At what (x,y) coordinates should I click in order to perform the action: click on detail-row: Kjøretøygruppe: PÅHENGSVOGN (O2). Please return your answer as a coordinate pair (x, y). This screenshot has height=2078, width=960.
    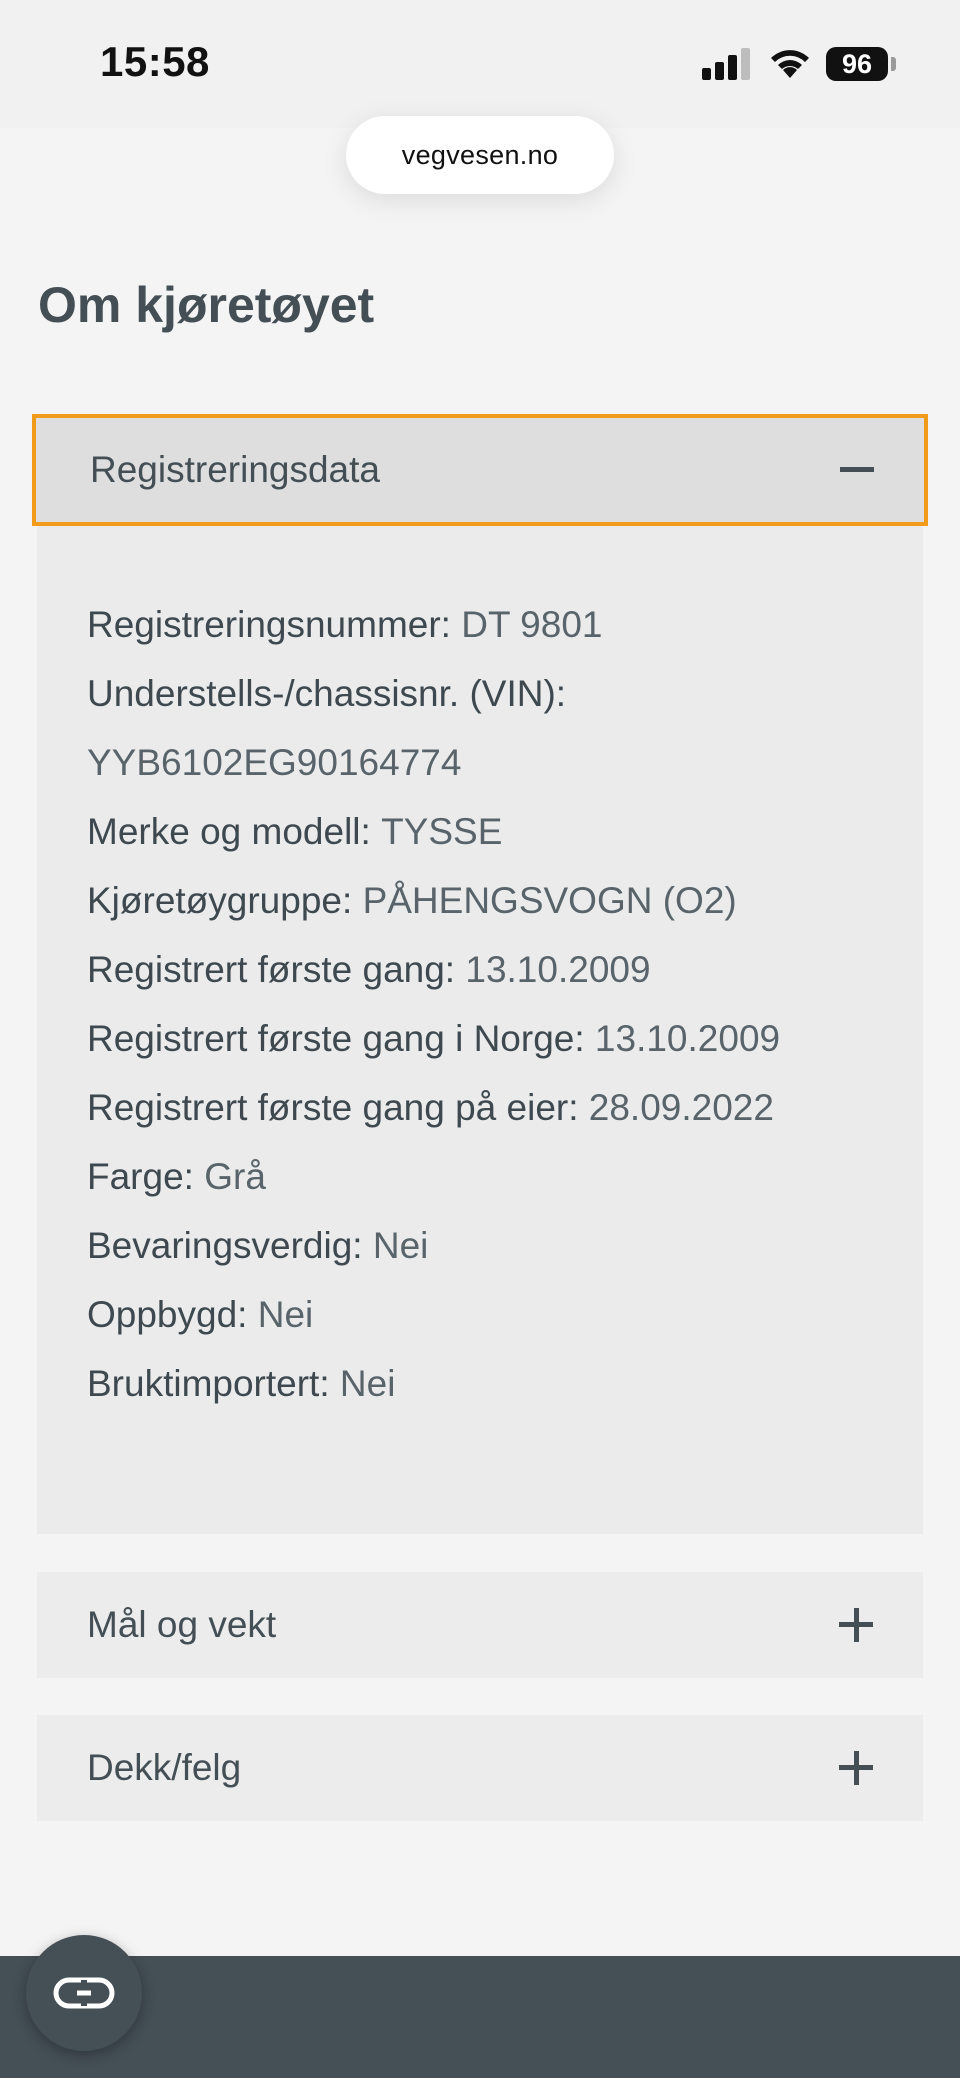
    Looking at the image, I should click on (412, 901).